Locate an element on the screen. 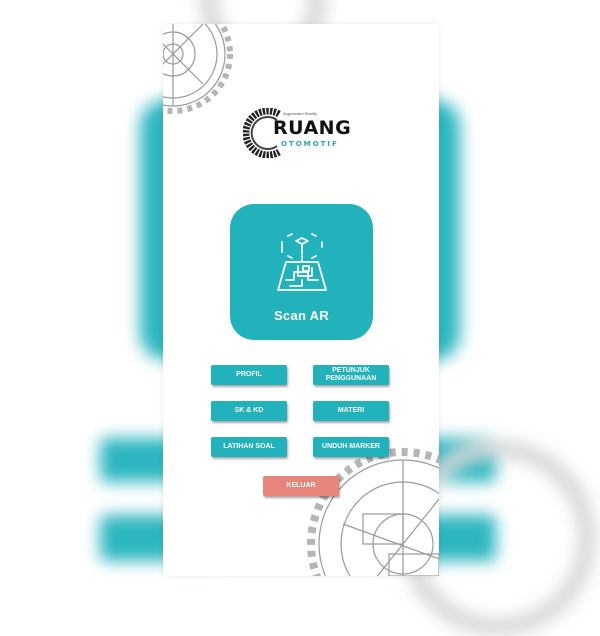  latihan-soal-button: LATIHAN SOAL is located at coordinates (249, 447).